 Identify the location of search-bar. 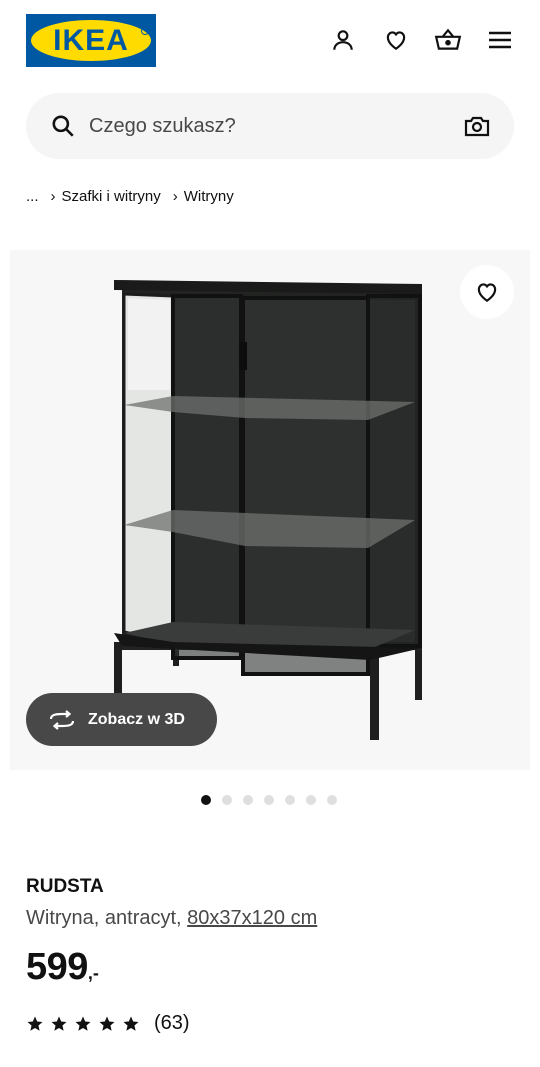
(270, 126).